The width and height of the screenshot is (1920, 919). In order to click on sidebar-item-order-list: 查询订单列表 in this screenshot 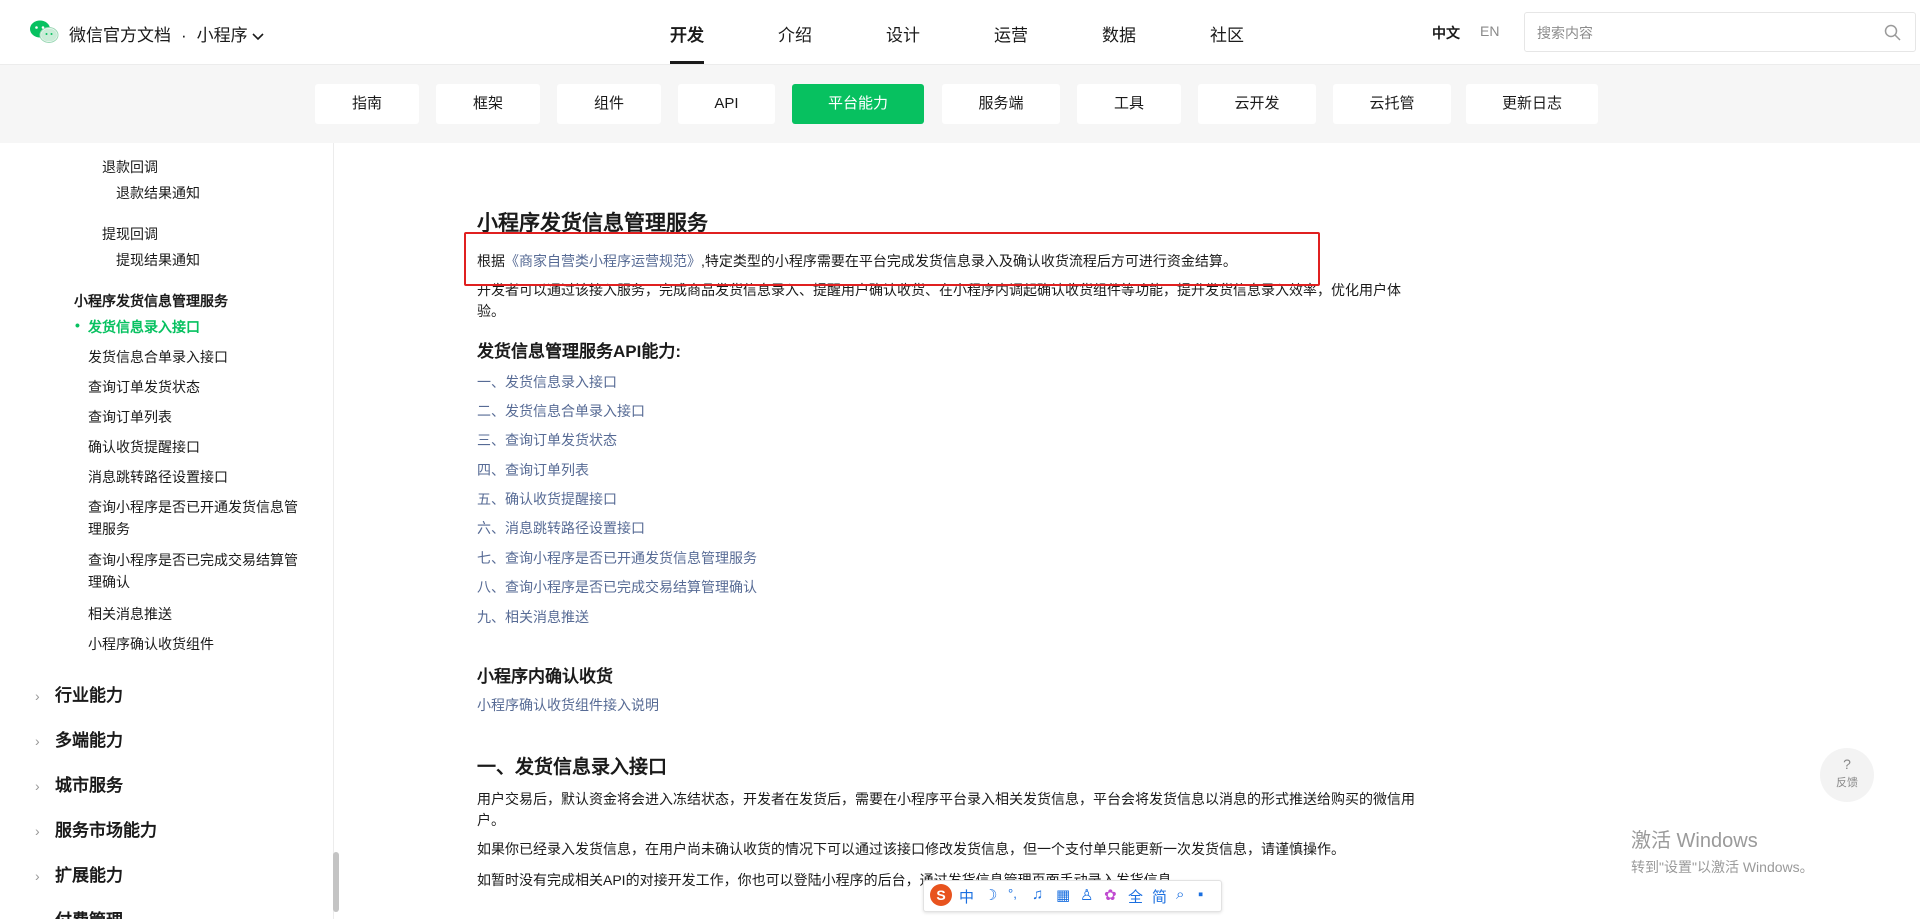, I will do `click(130, 417)`.